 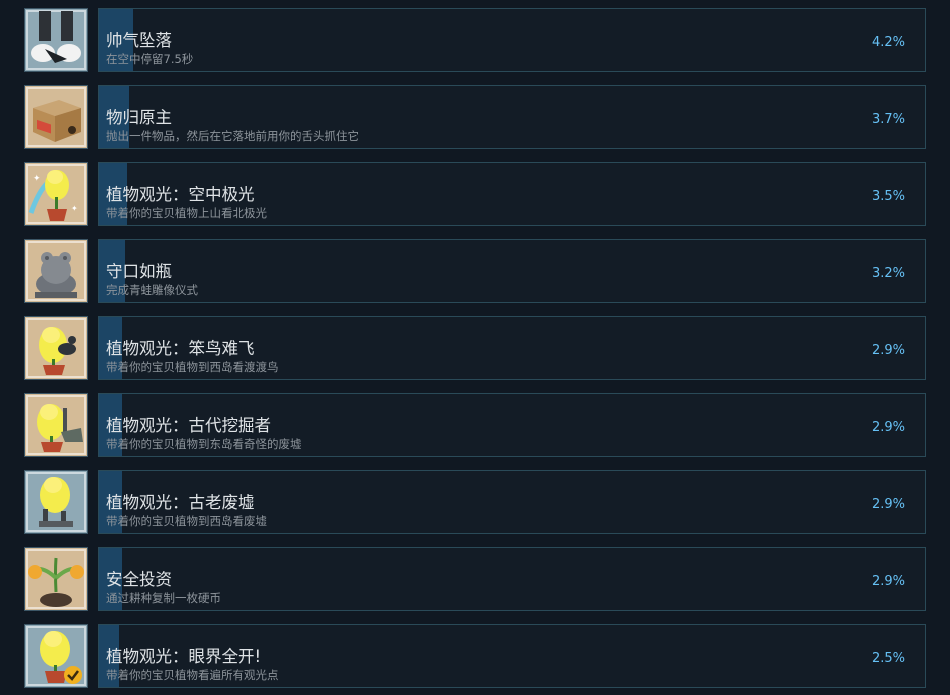 I want to click on achievement-description: 在空中停留7.5秒, so click(x=150, y=59).